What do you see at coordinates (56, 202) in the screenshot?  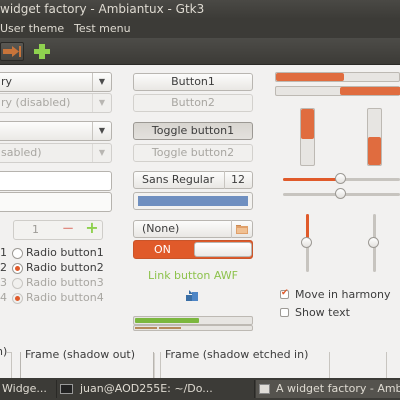 I see `text-entry-secondary` at bounding box center [56, 202].